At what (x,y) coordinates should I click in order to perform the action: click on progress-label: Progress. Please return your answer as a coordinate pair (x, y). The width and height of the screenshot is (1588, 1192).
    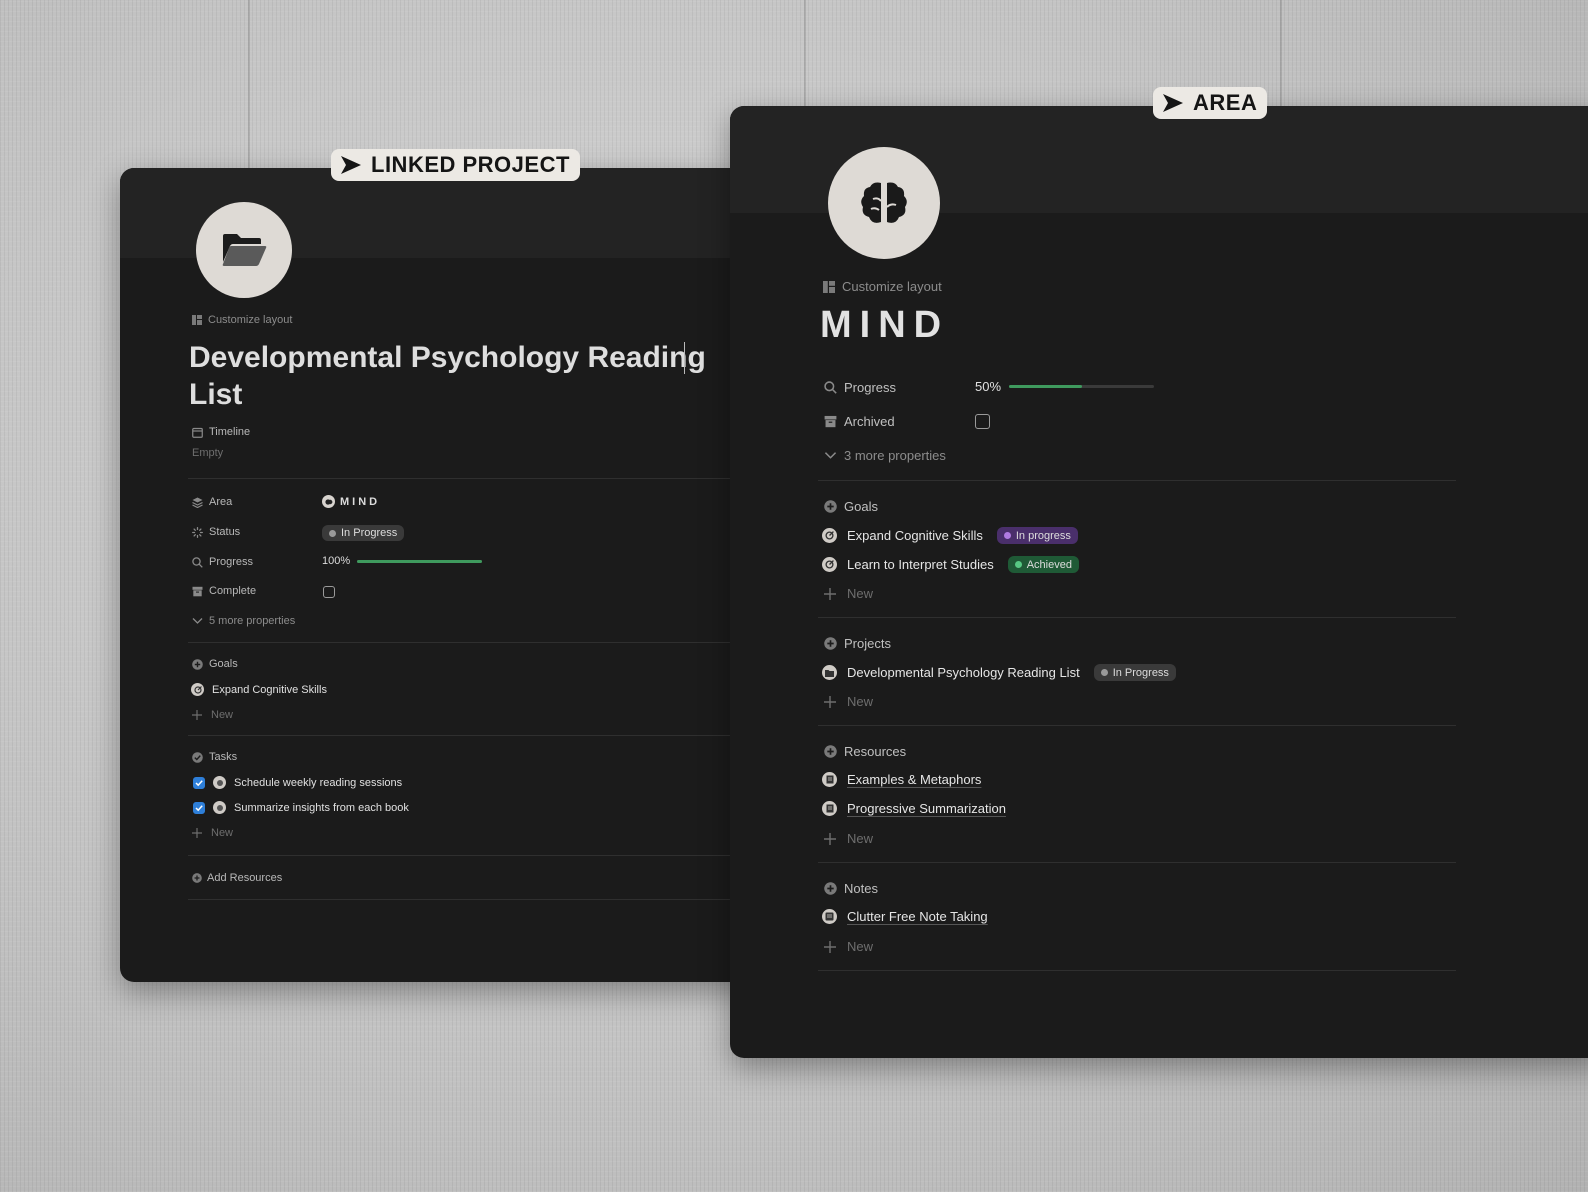
    Looking at the image, I should click on (231, 562).